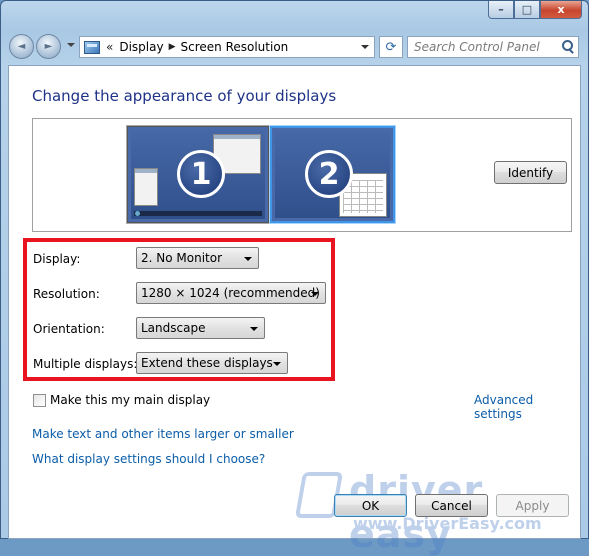 This screenshot has height=556, width=589. I want to click on apply-button: Apply, so click(532, 505).